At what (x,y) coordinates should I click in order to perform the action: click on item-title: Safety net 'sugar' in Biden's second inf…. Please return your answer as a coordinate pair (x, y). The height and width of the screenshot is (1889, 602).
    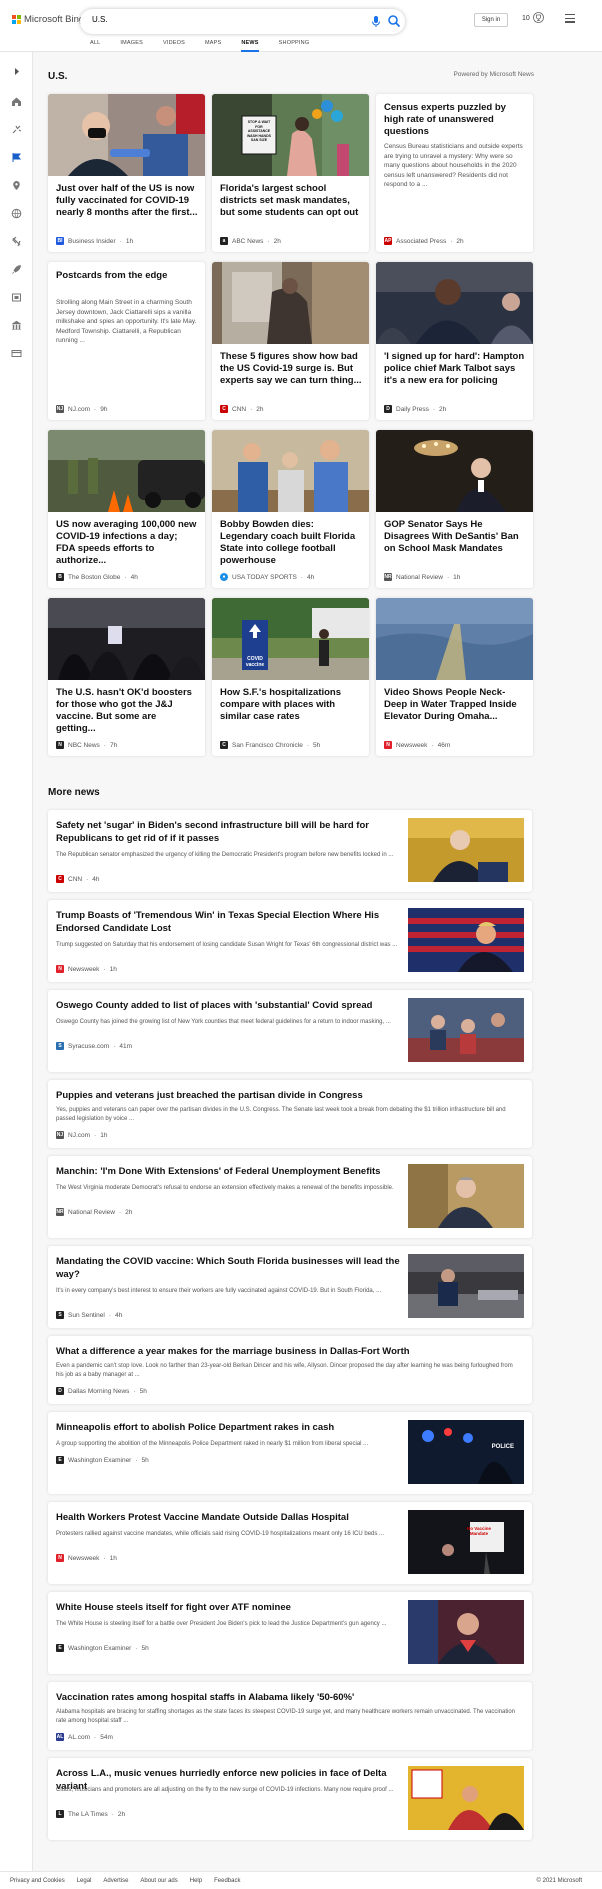
    Looking at the image, I should click on (231, 832).